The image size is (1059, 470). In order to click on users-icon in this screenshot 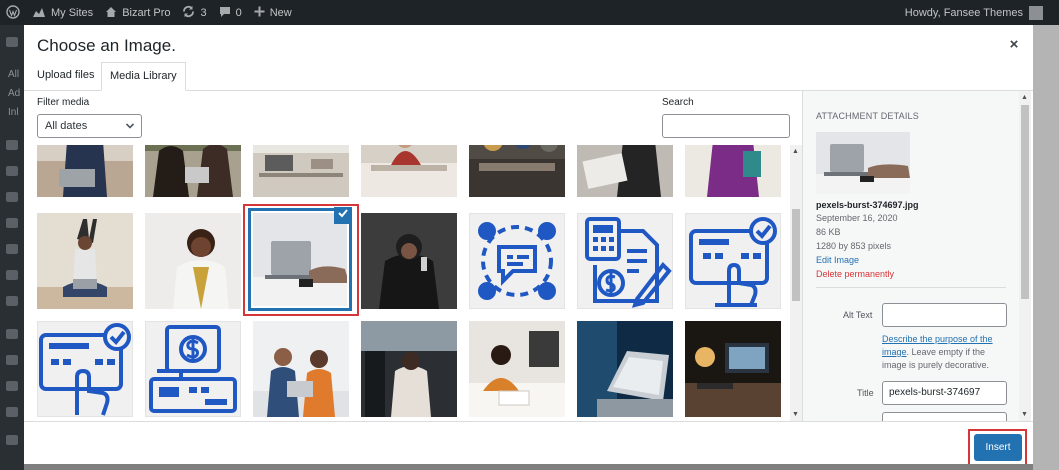, I will do `click(12, 386)`.